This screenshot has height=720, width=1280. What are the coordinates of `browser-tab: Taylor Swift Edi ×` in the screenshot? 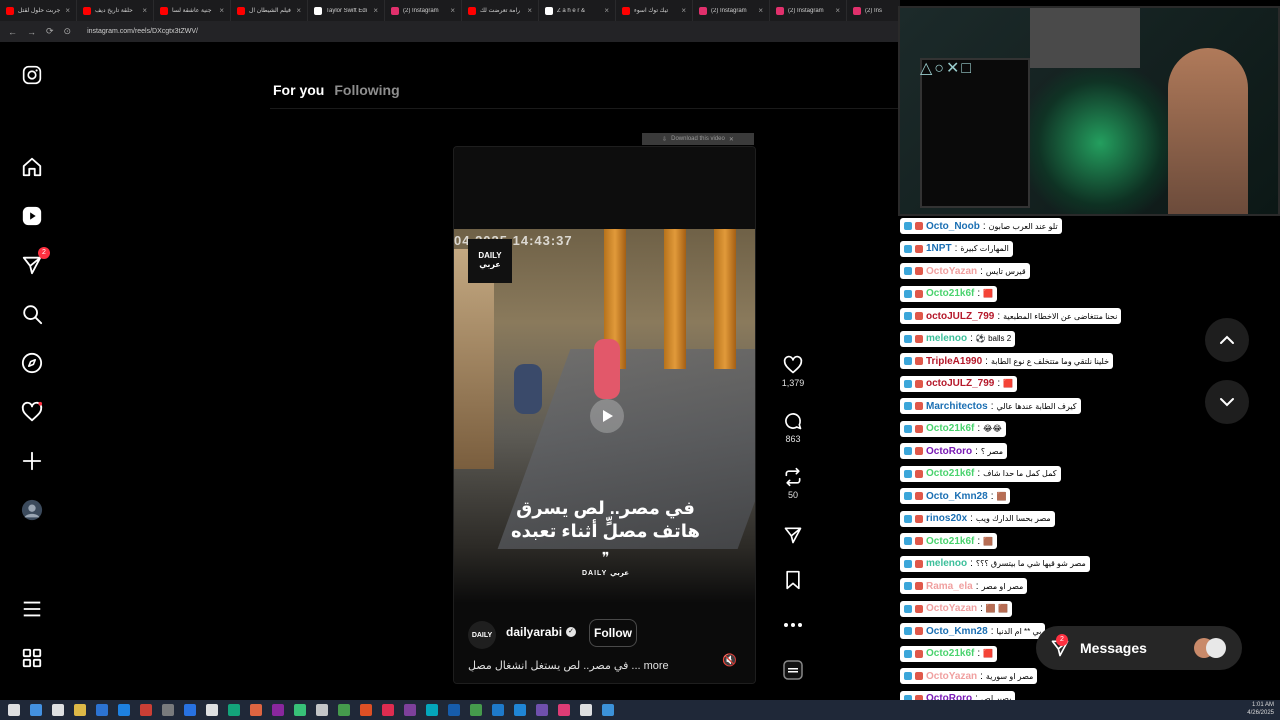 It's located at (346, 10).